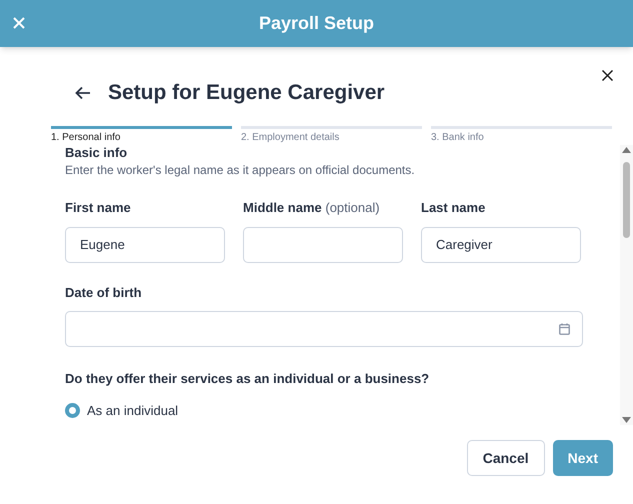 This screenshot has width=633, height=504. Describe the element at coordinates (323, 244) in the screenshot. I see `text-field` at that location.